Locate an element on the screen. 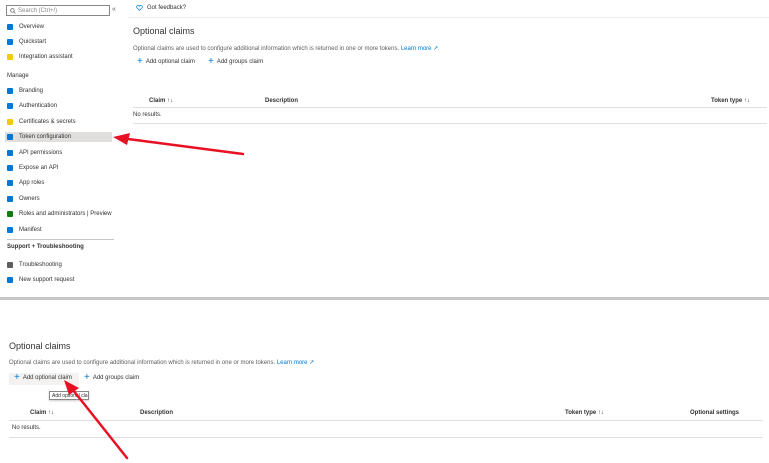 This screenshot has width=769, height=463. expose-an-api-icon is located at coordinates (10, 168).